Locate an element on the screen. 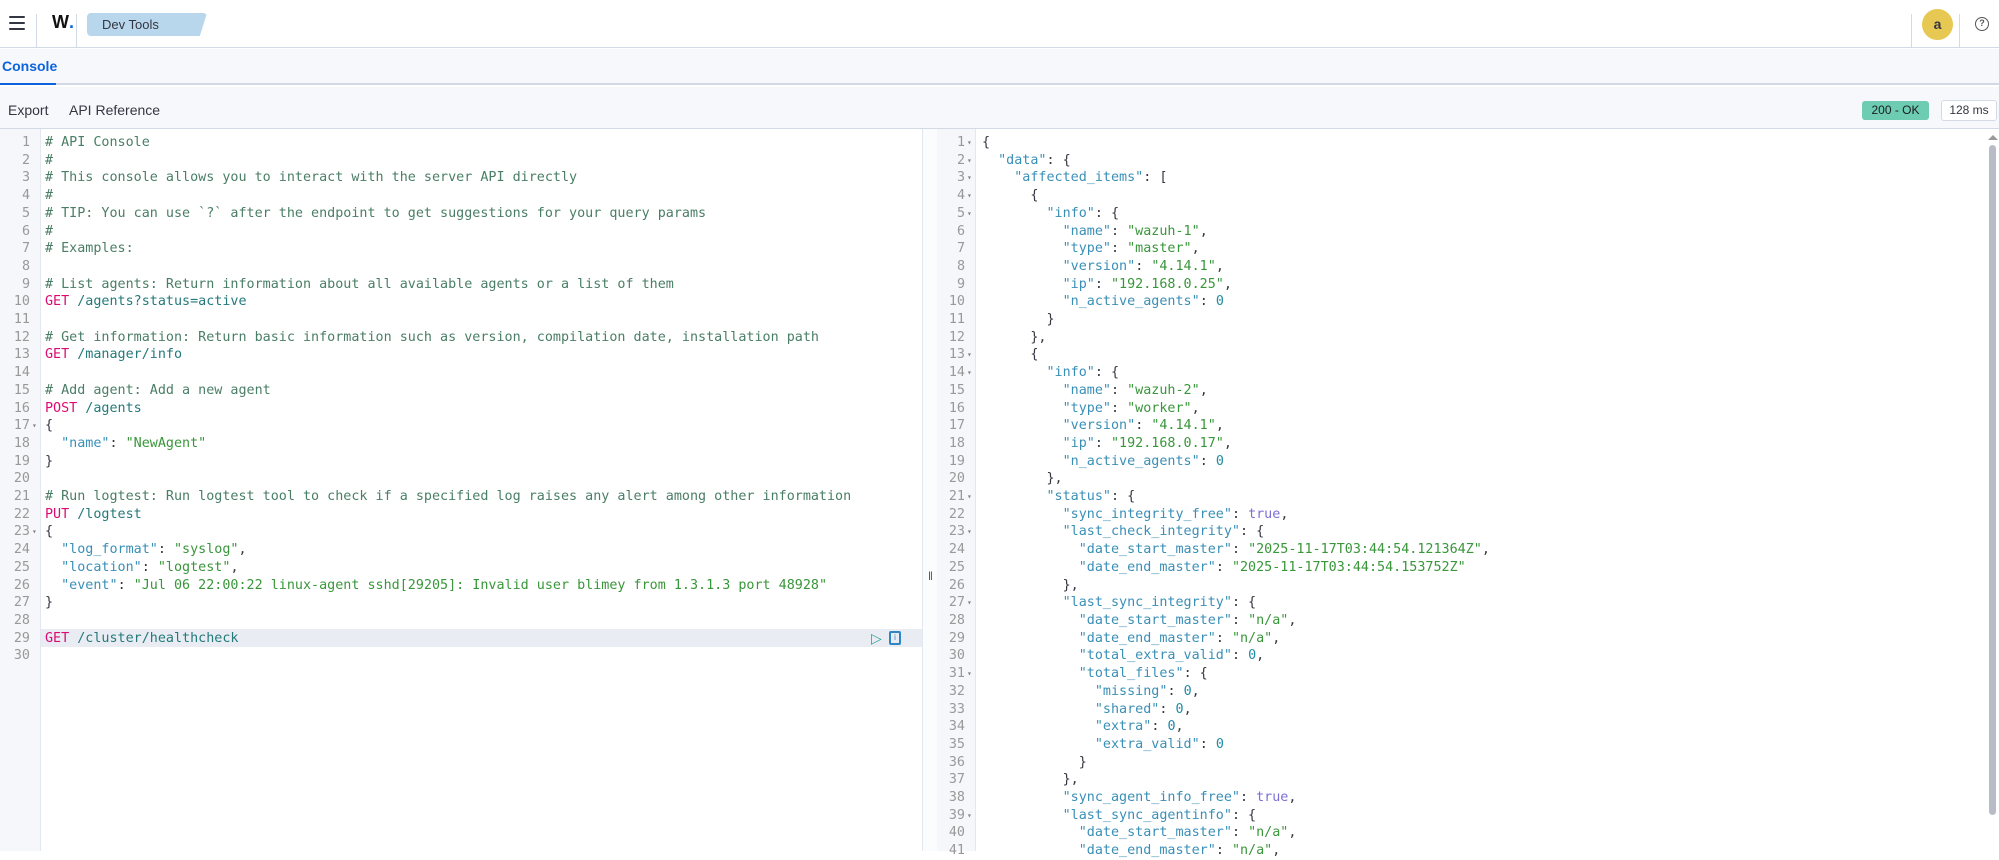 The image size is (1999, 860). line-number: 31 ▾ is located at coordinates (960, 674).